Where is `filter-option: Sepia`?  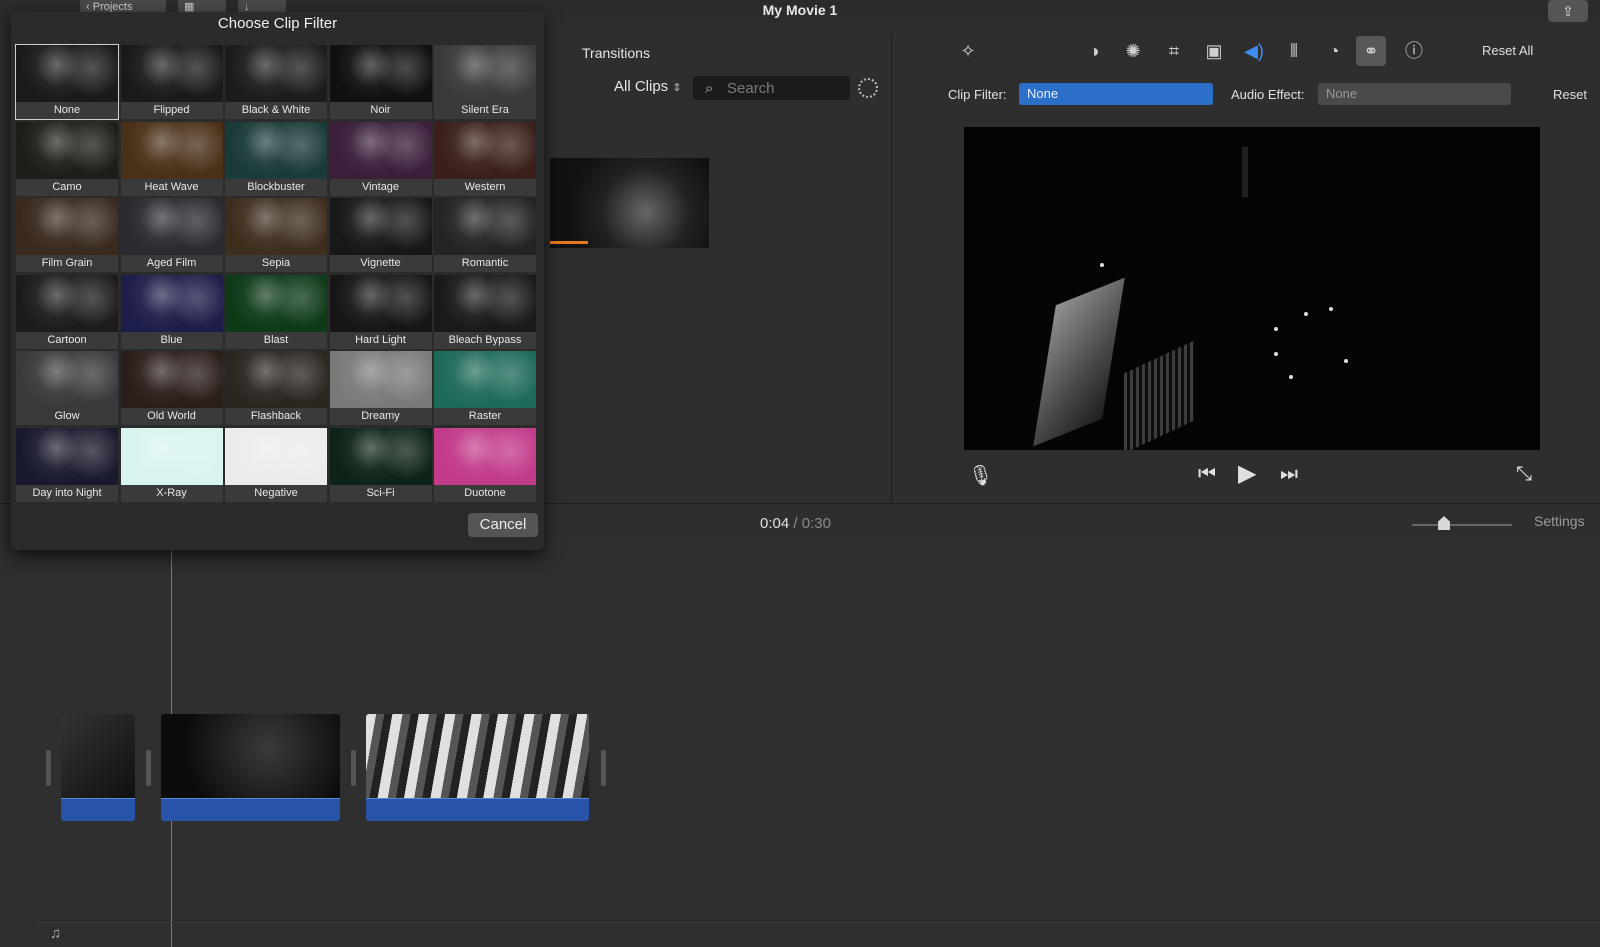 filter-option: Sepia is located at coordinates (276, 235).